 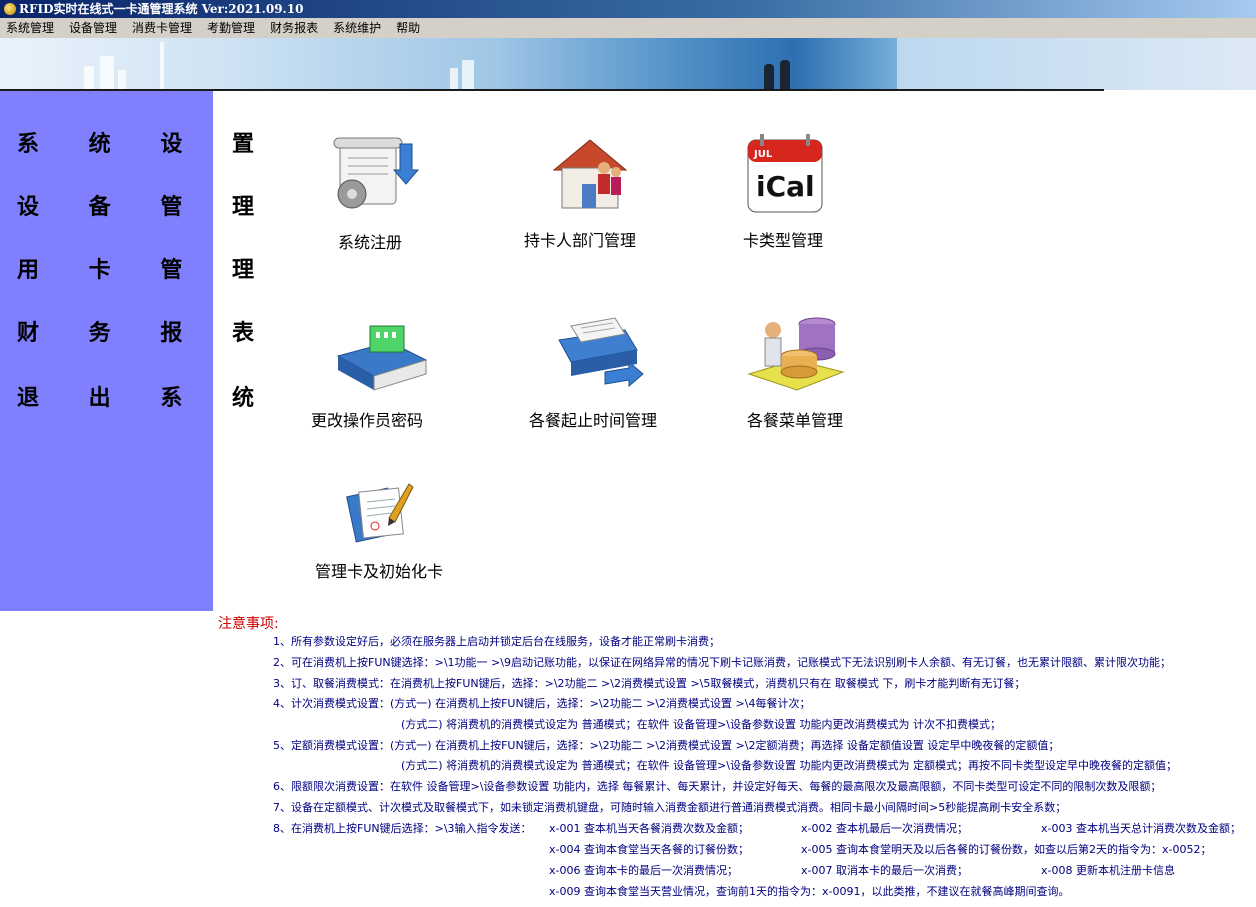 I want to click on header-banner, so click(x=628, y=64).